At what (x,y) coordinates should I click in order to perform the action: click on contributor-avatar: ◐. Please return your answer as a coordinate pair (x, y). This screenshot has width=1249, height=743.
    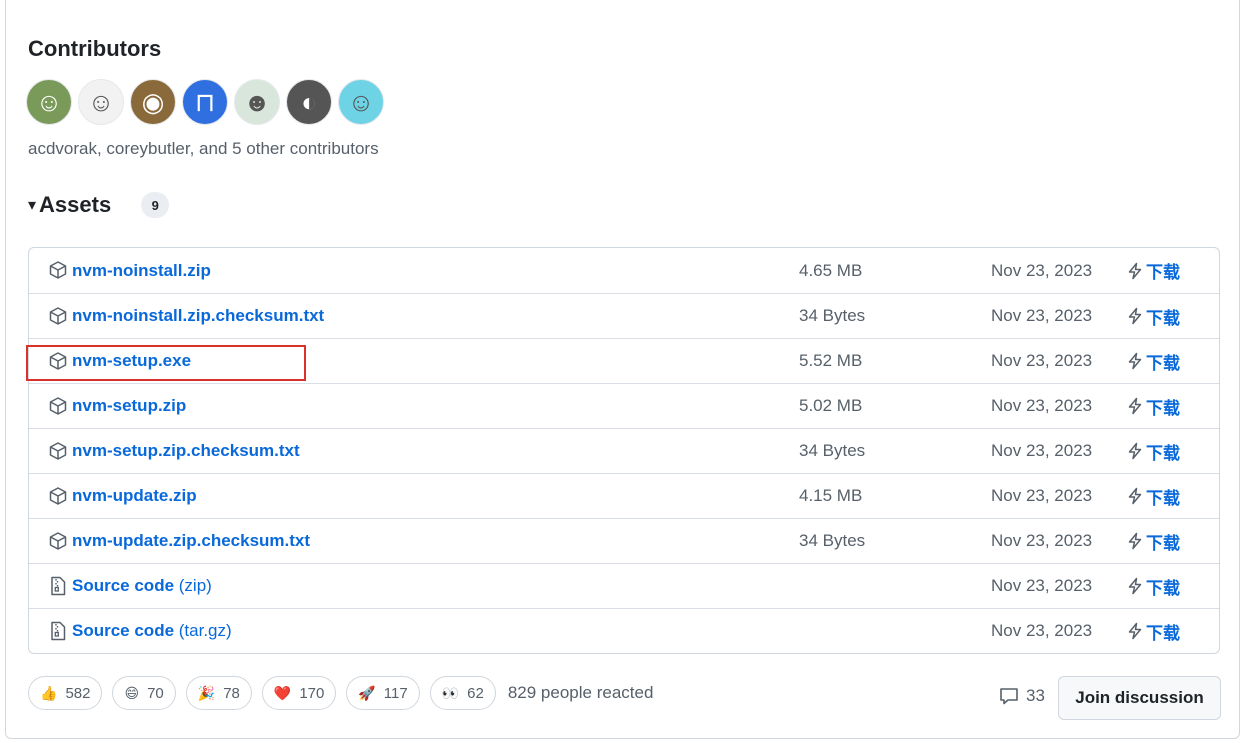
    Looking at the image, I should click on (309, 102).